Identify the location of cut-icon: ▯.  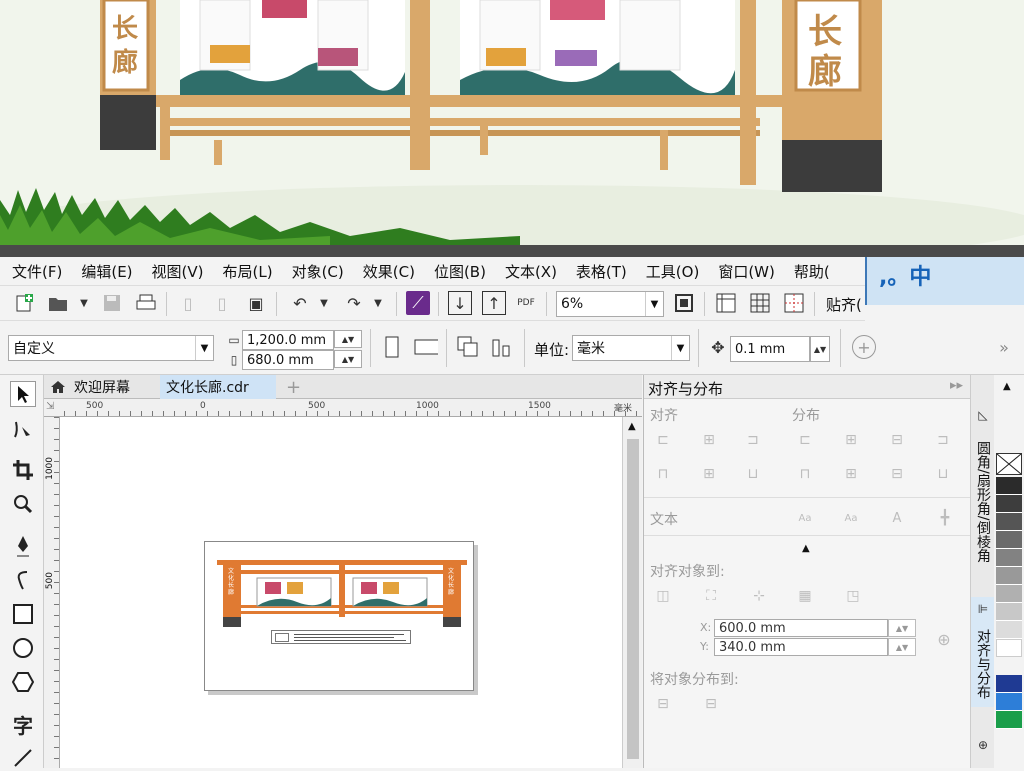
(188, 303).